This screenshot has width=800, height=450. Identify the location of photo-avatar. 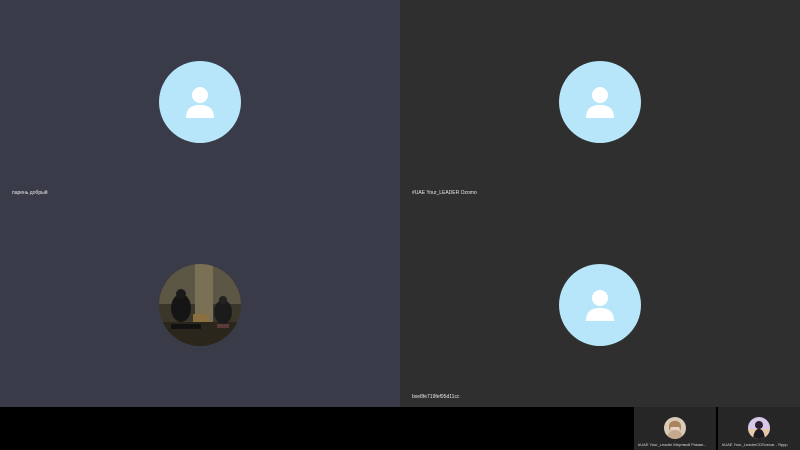
(200, 305).